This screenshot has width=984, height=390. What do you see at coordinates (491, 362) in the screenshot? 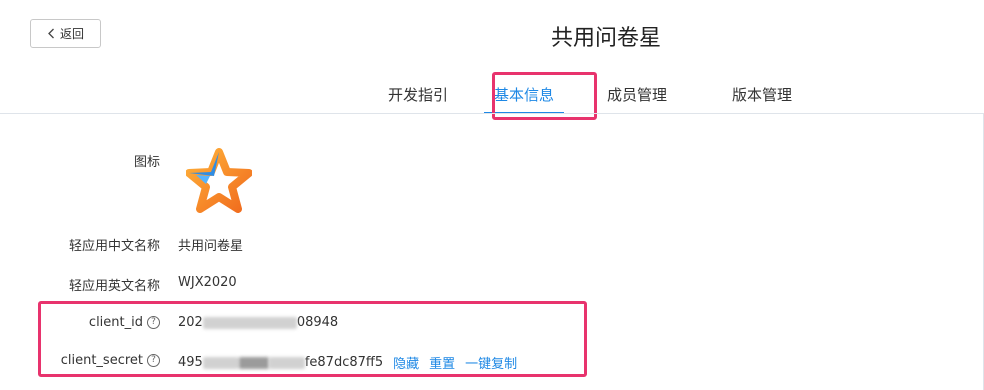
I see `copy-secret-link: 一键复制` at bounding box center [491, 362].